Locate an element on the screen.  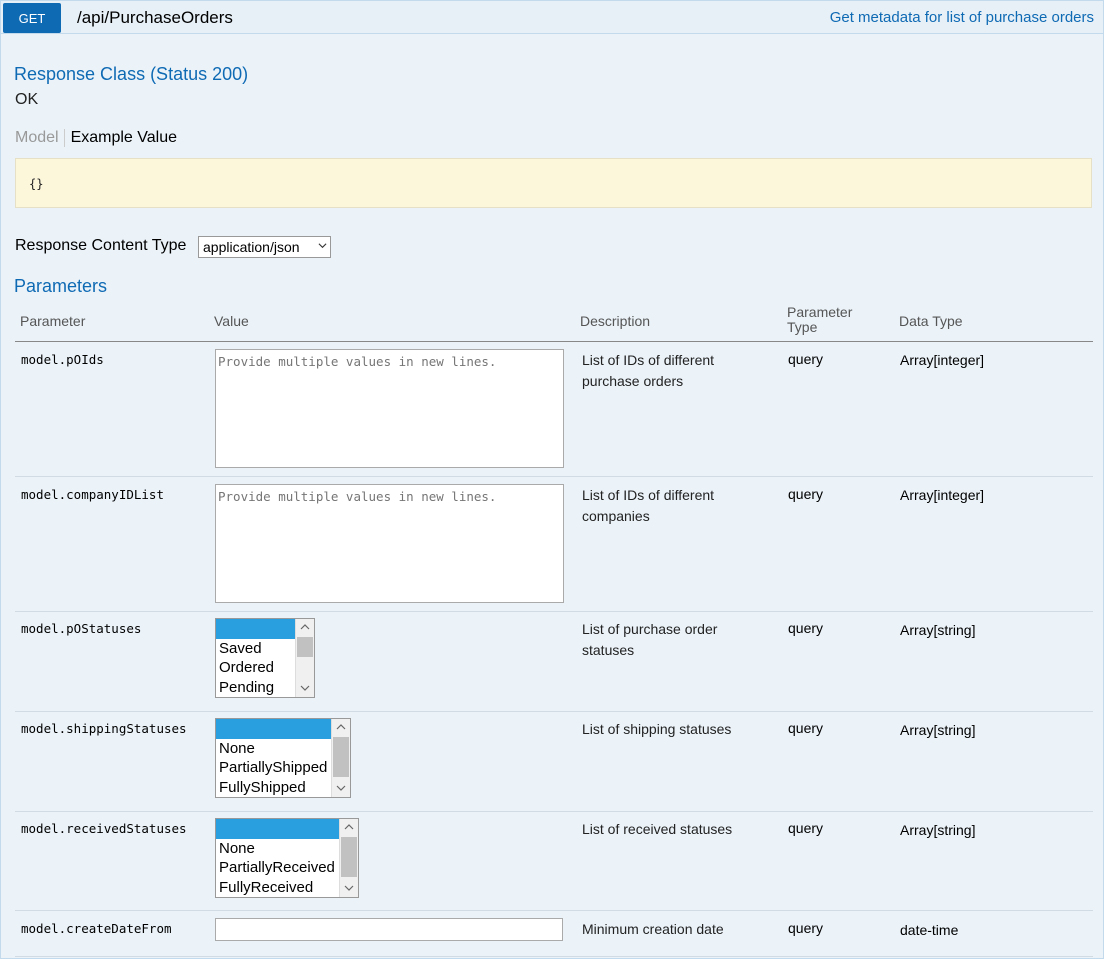
param-description: List of received statuses is located at coordinates (657, 829).